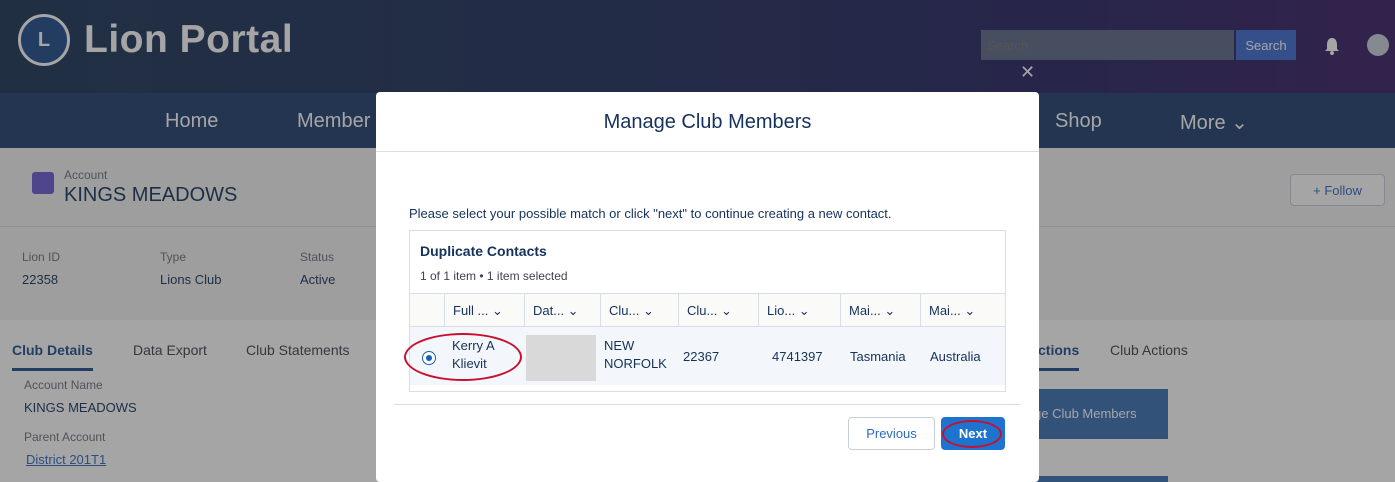  What do you see at coordinates (878, 356) in the screenshot?
I see `state-cell: Tasmania` at bounding box center [878, 356].